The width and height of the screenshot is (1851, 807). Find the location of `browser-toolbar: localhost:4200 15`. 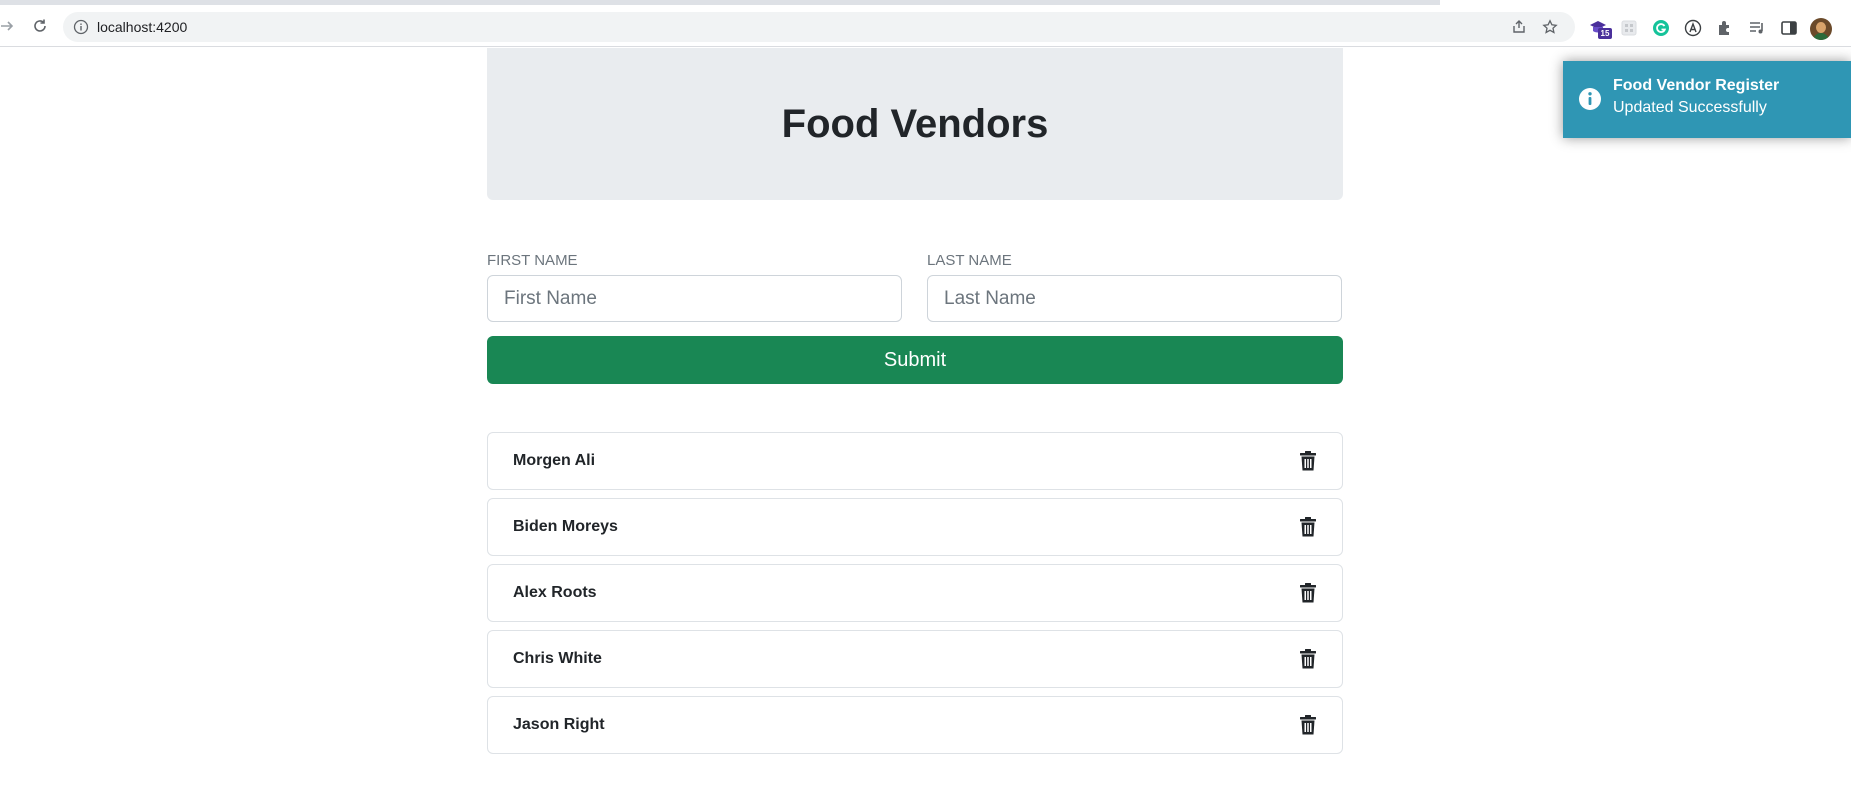

browser-toolbar: localhost:4200 15 is located at coordinates (925, 26).